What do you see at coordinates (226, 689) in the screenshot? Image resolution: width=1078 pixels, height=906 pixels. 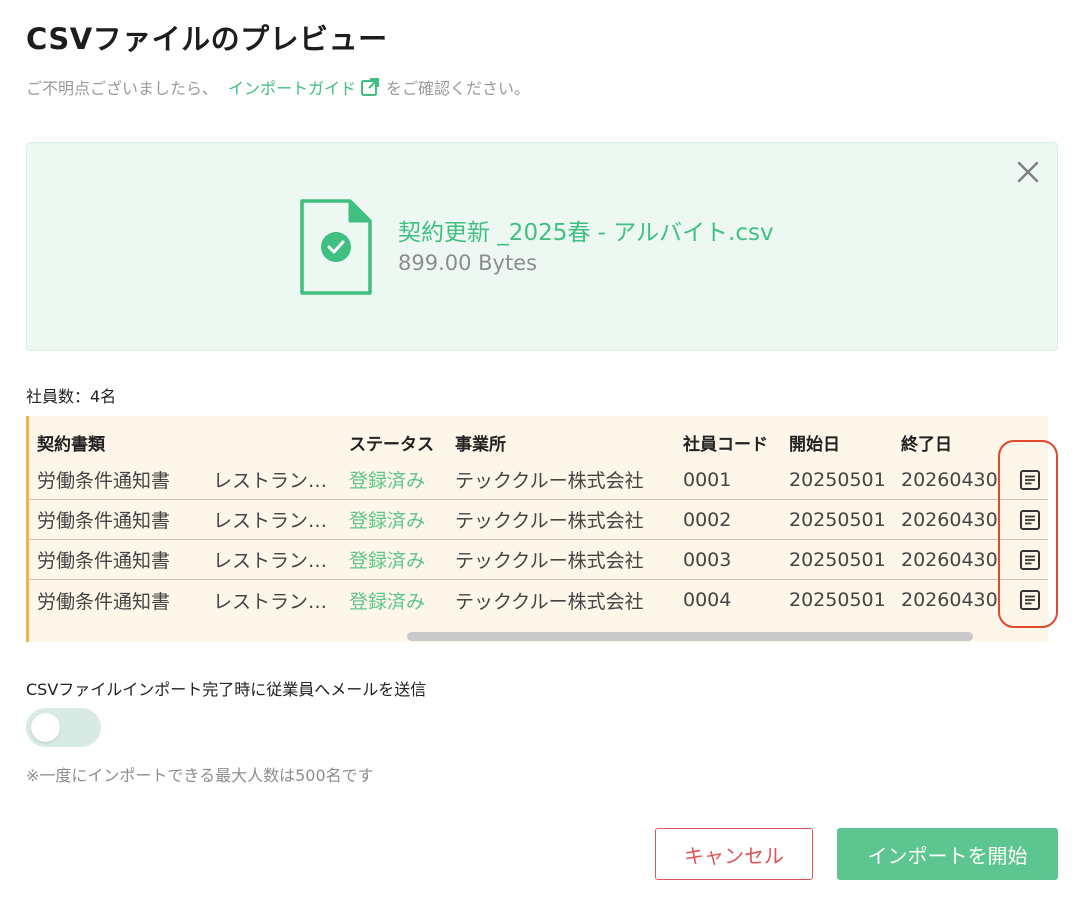 I see `notify-email-label: CSVファイルインポート完了時に従業員へメールを送信` at bounding box center [226, 689].